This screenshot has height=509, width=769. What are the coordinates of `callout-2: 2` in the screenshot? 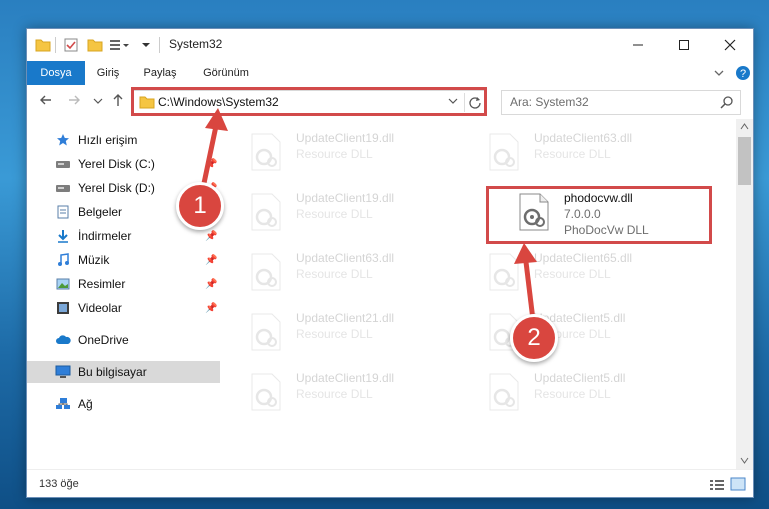 It's located at (534, 338).